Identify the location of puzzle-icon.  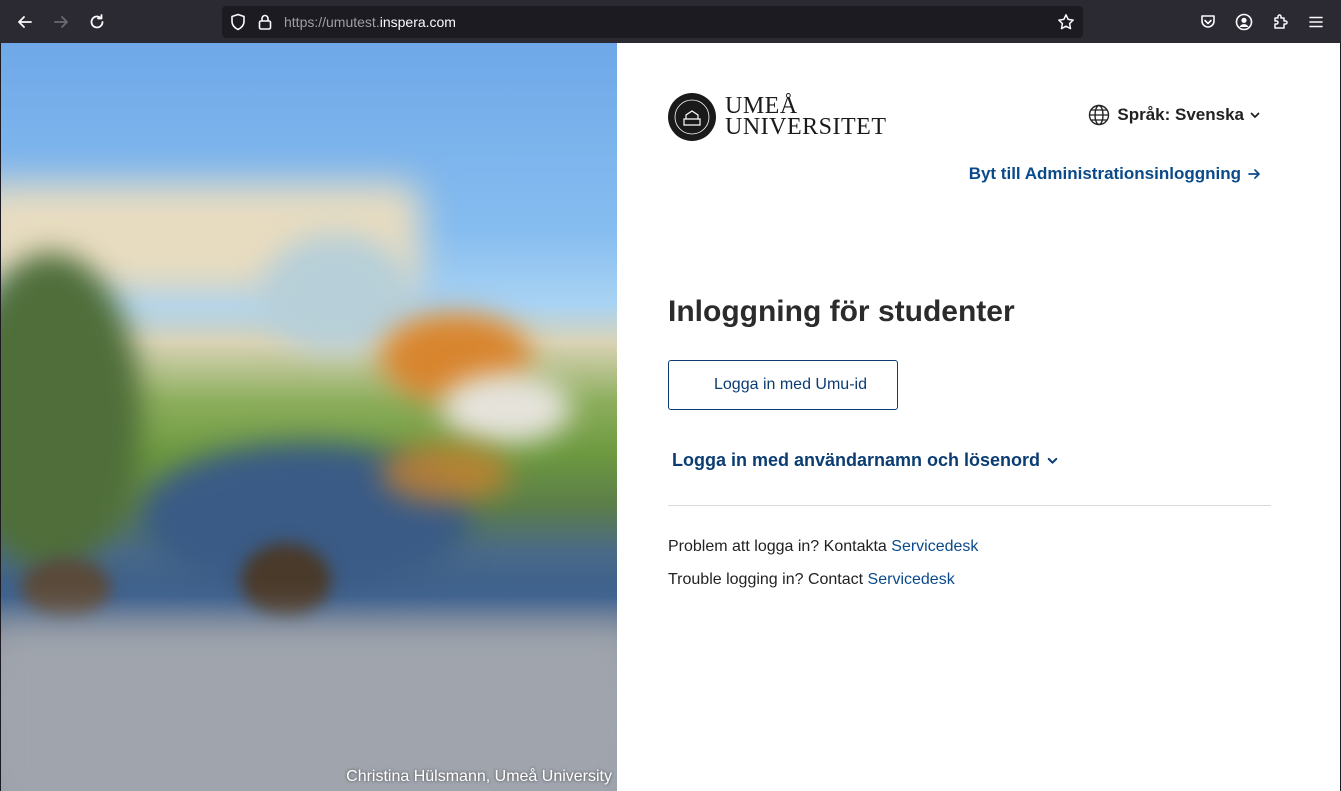
(1281, 21).